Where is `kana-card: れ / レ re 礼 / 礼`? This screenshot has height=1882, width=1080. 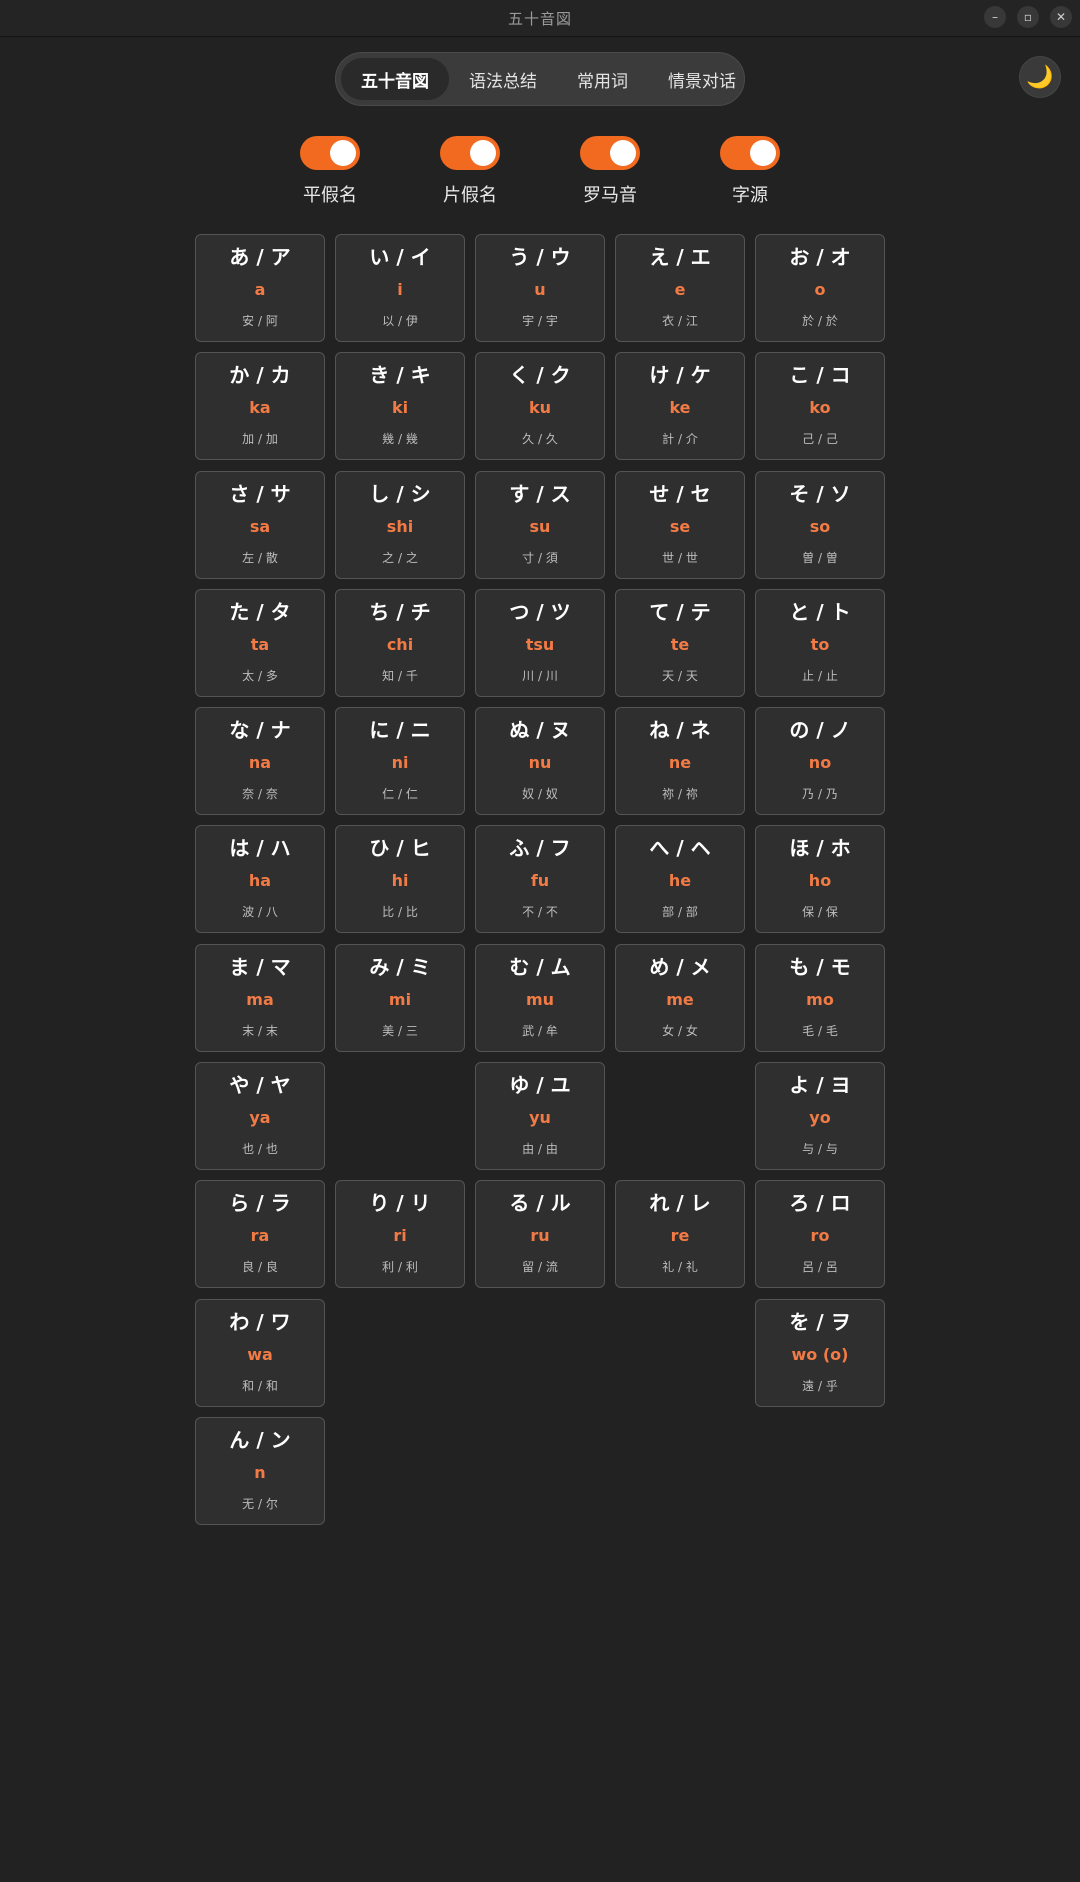
kana-card: れ / レ re 礼 / 礼 is located at coordinates (680, 1234).